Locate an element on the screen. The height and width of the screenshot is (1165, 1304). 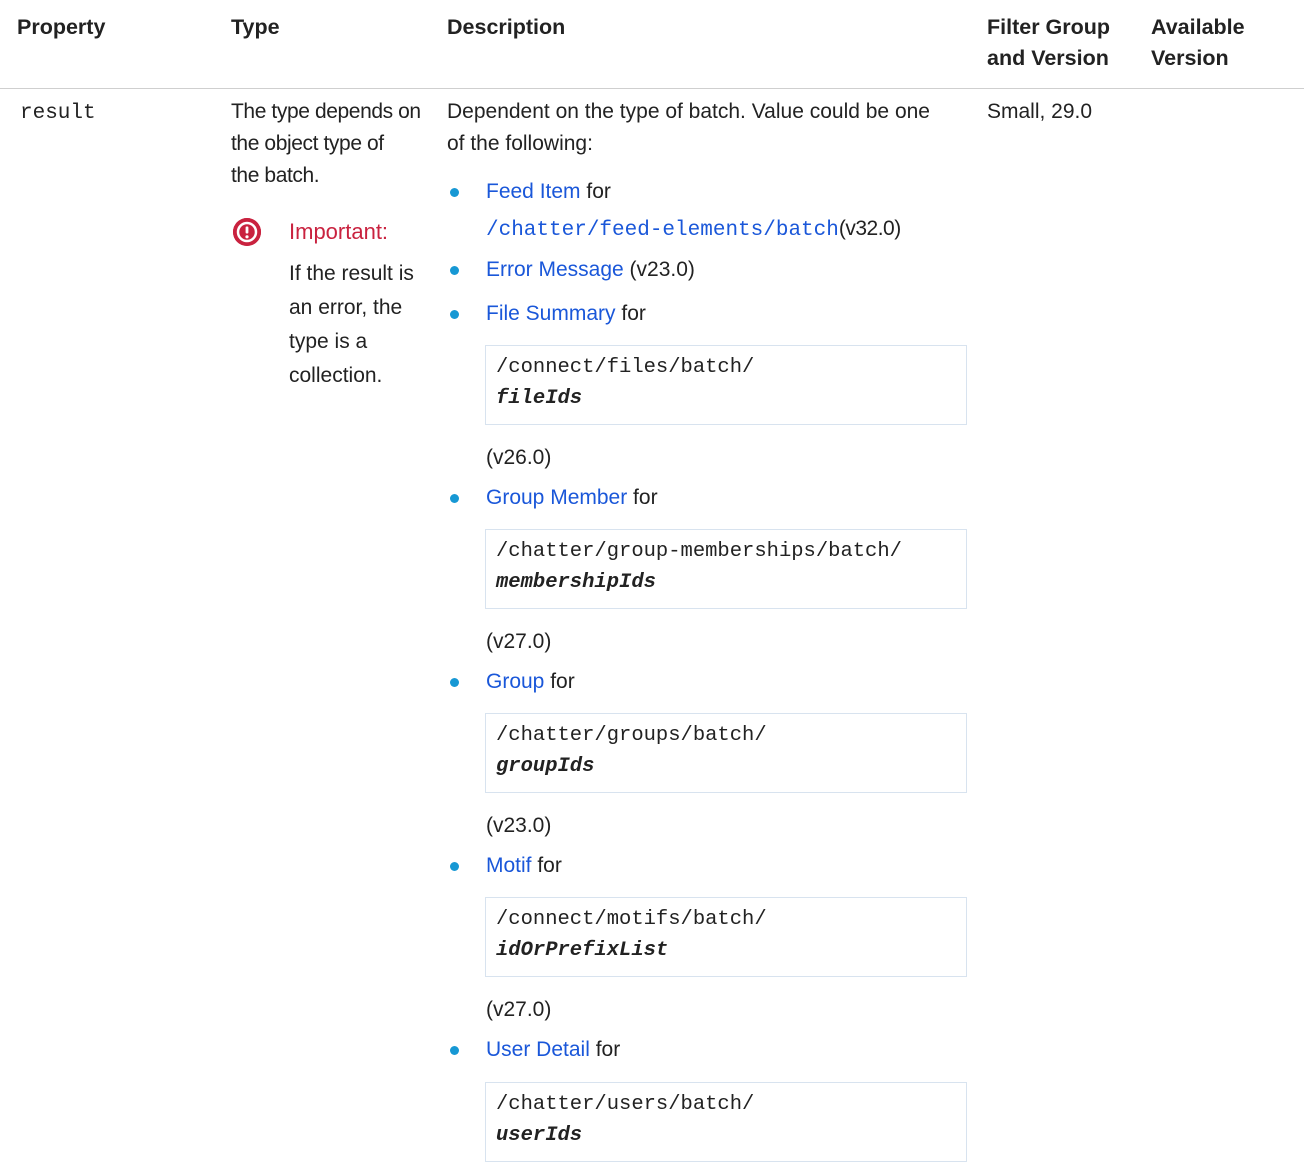
filter-group-value: Small, 29.0 is located at coordinates (1040, 111).